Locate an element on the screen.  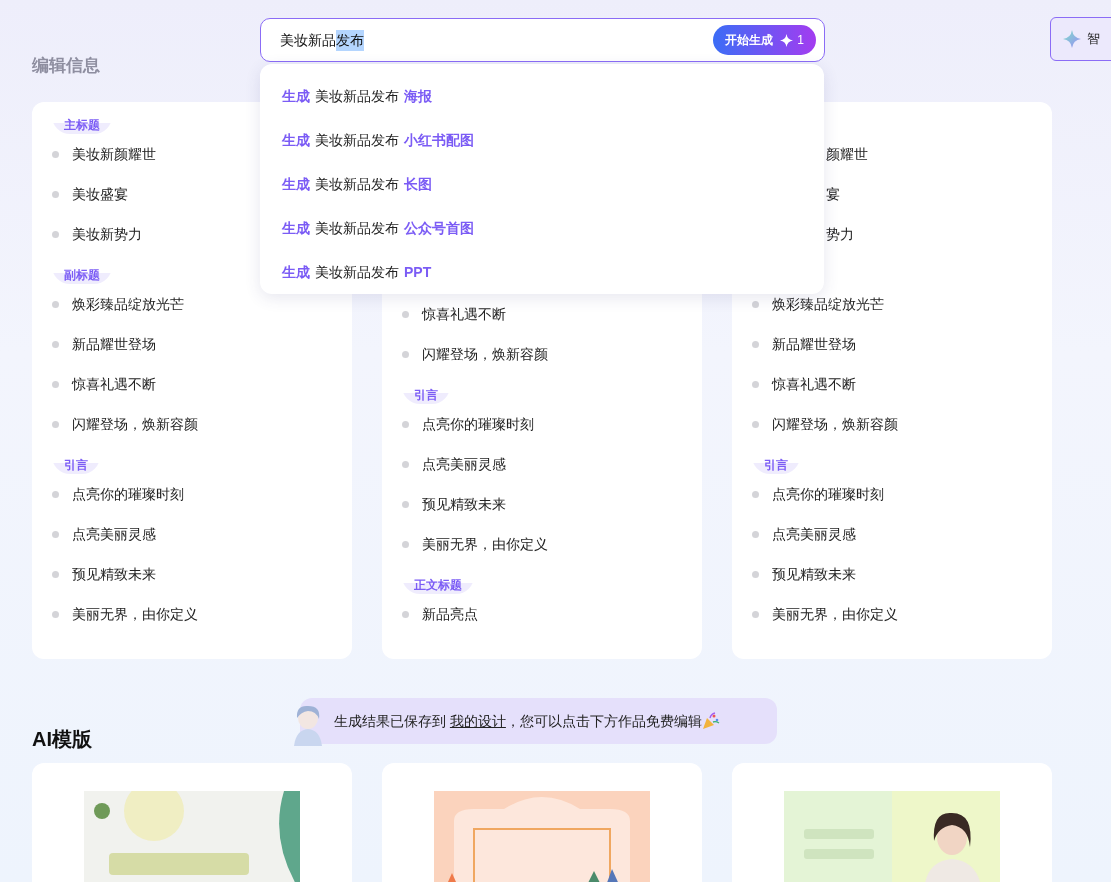
section-label: 主标题 is located at coordinates (82, 125).